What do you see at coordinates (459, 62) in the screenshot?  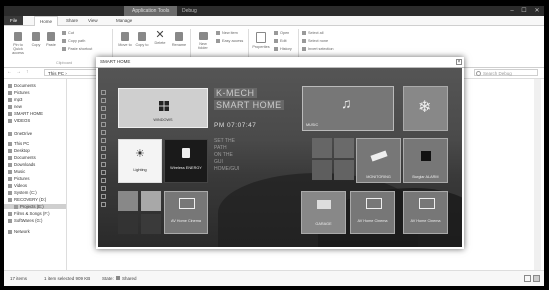 I see `app-close-button: ×` at bounding box center [459, 62].